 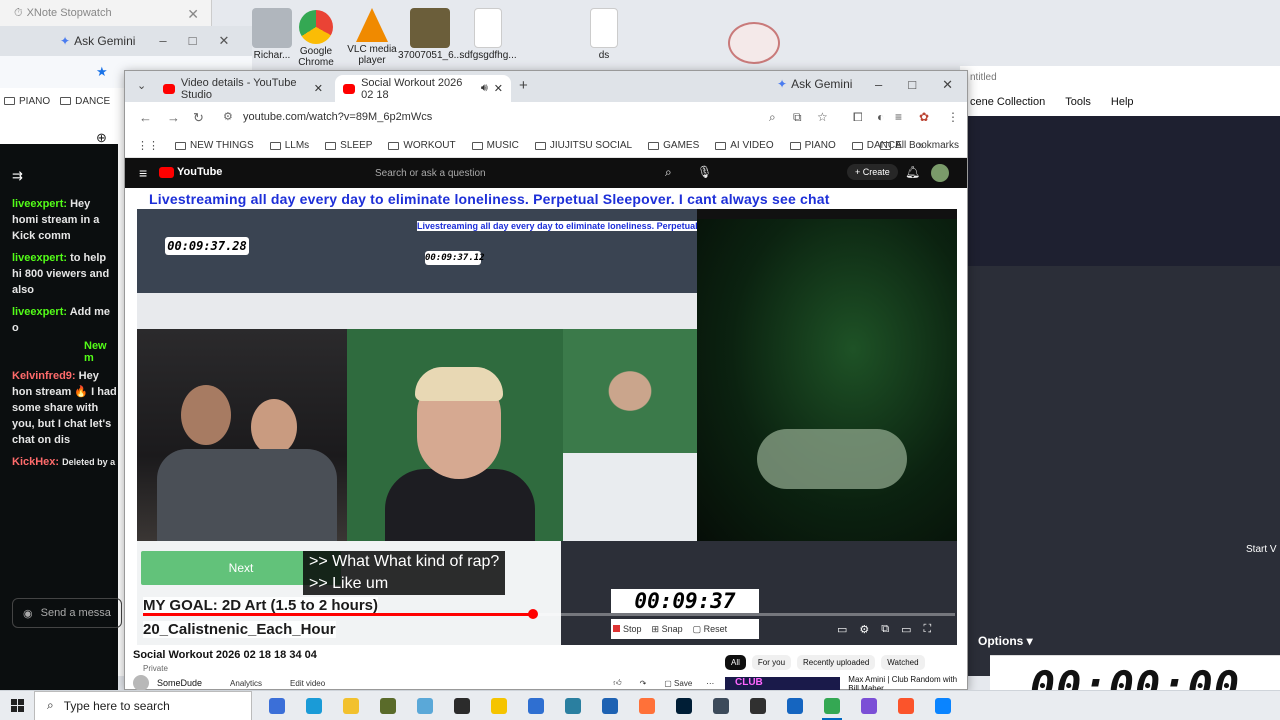 What do you see at coordinates (783, 684) in the screenshot?
I see `recommended-thumbnail: CLUB` at bounding box center [783, 684].